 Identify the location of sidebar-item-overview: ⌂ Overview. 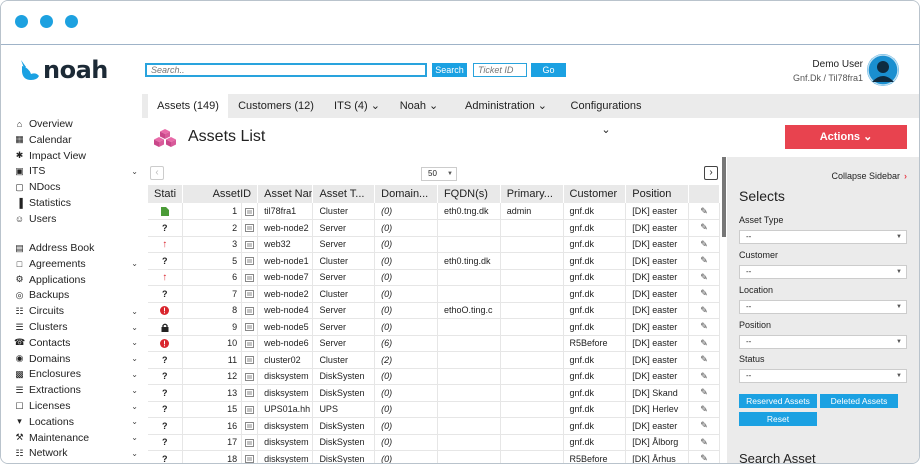
(76, 124).